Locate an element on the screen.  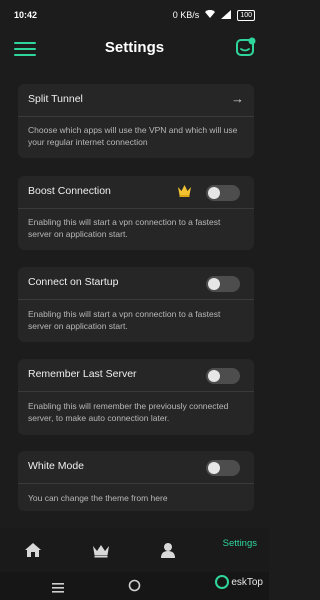
user-icon is located at coordinates (168, 550).